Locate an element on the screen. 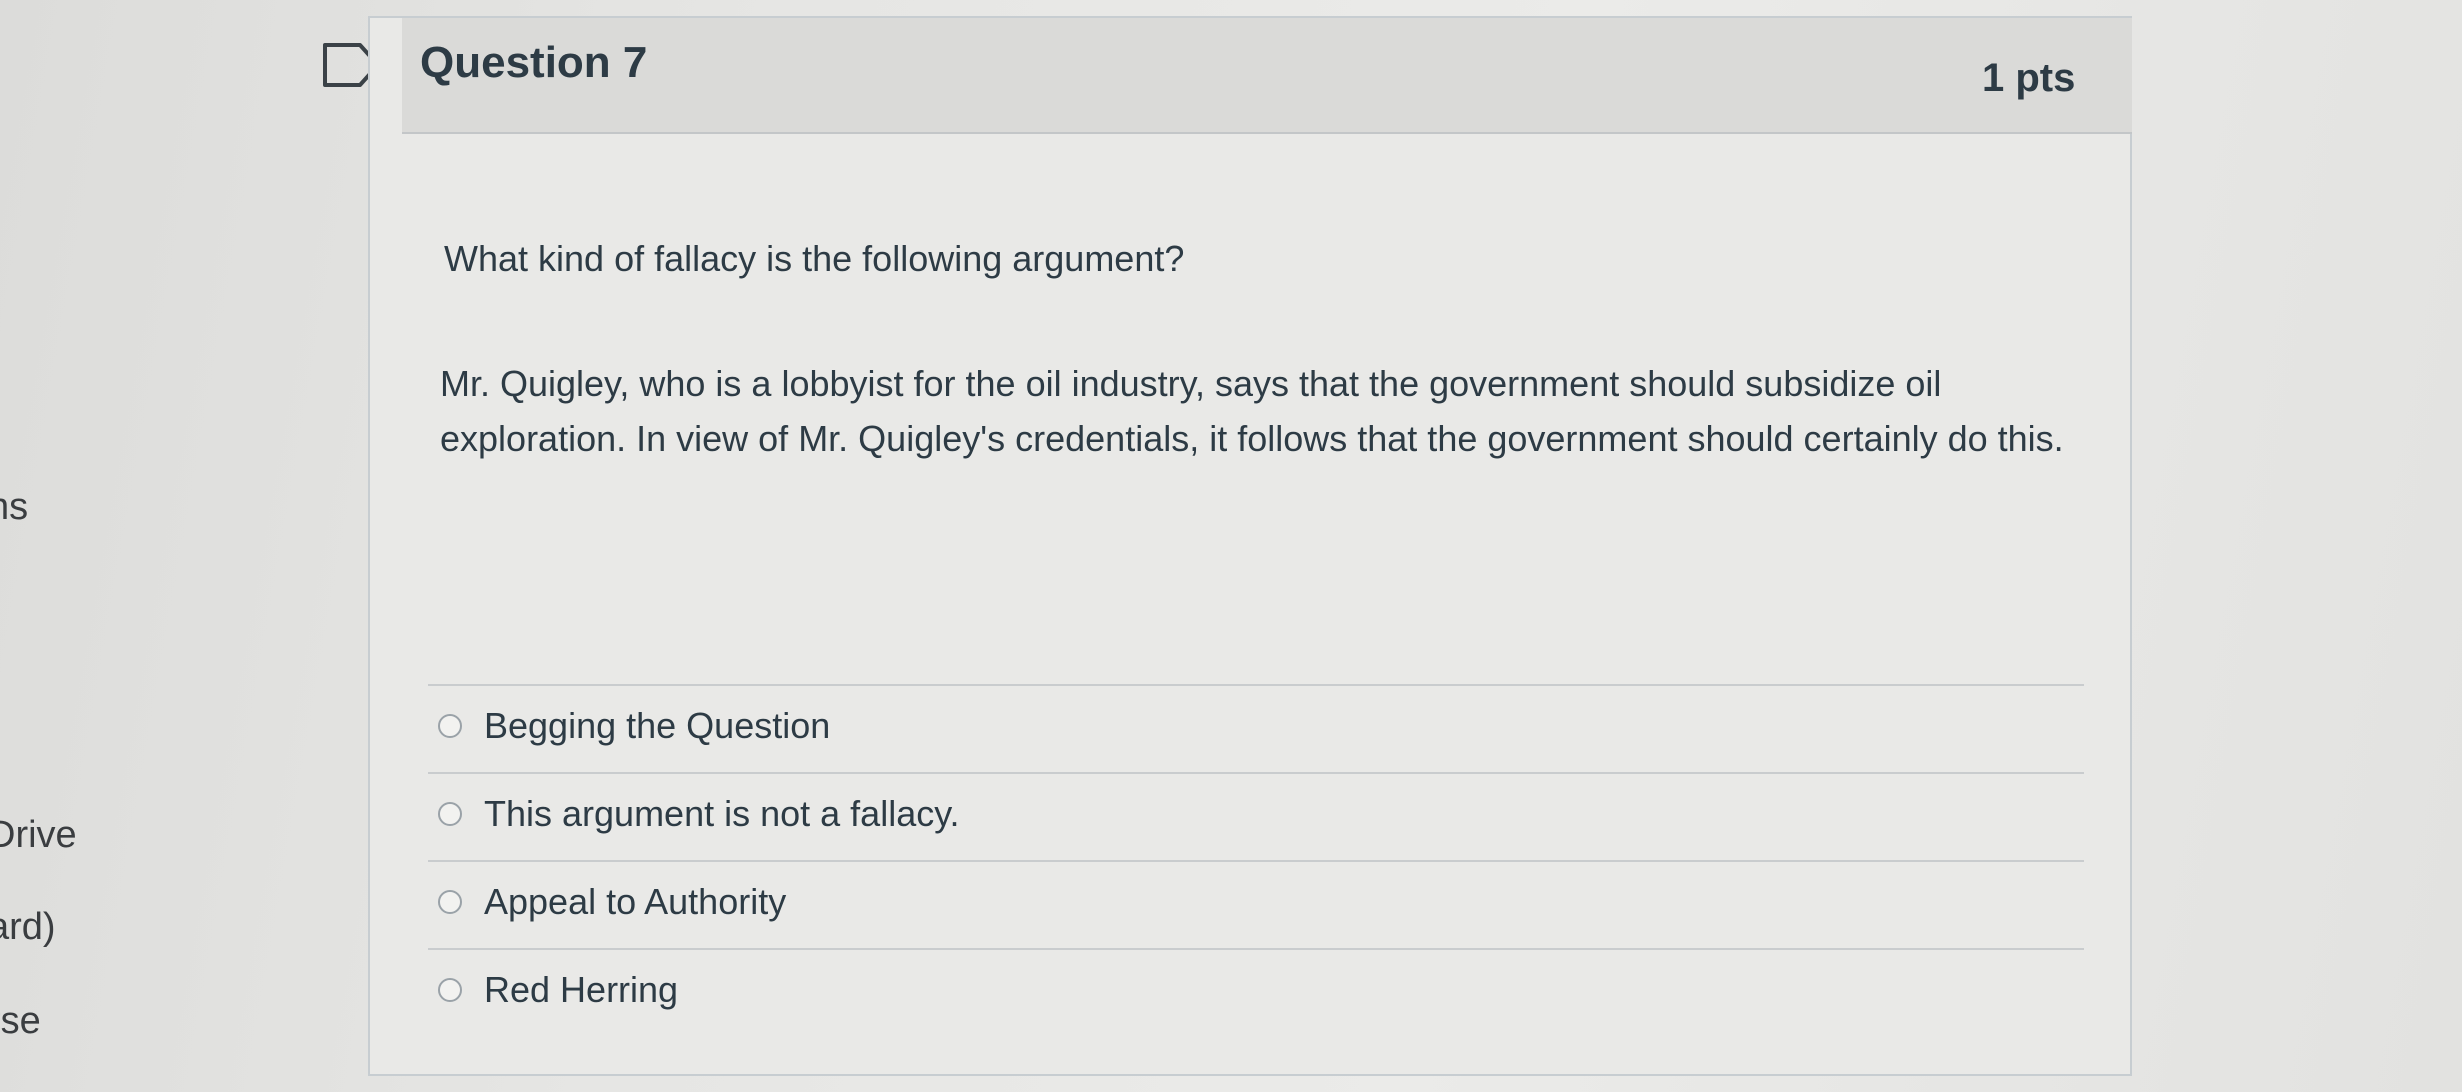 This screenshot has height=1092, width=2462. answer-label: Red Herring is located at coordinates (581, 989).